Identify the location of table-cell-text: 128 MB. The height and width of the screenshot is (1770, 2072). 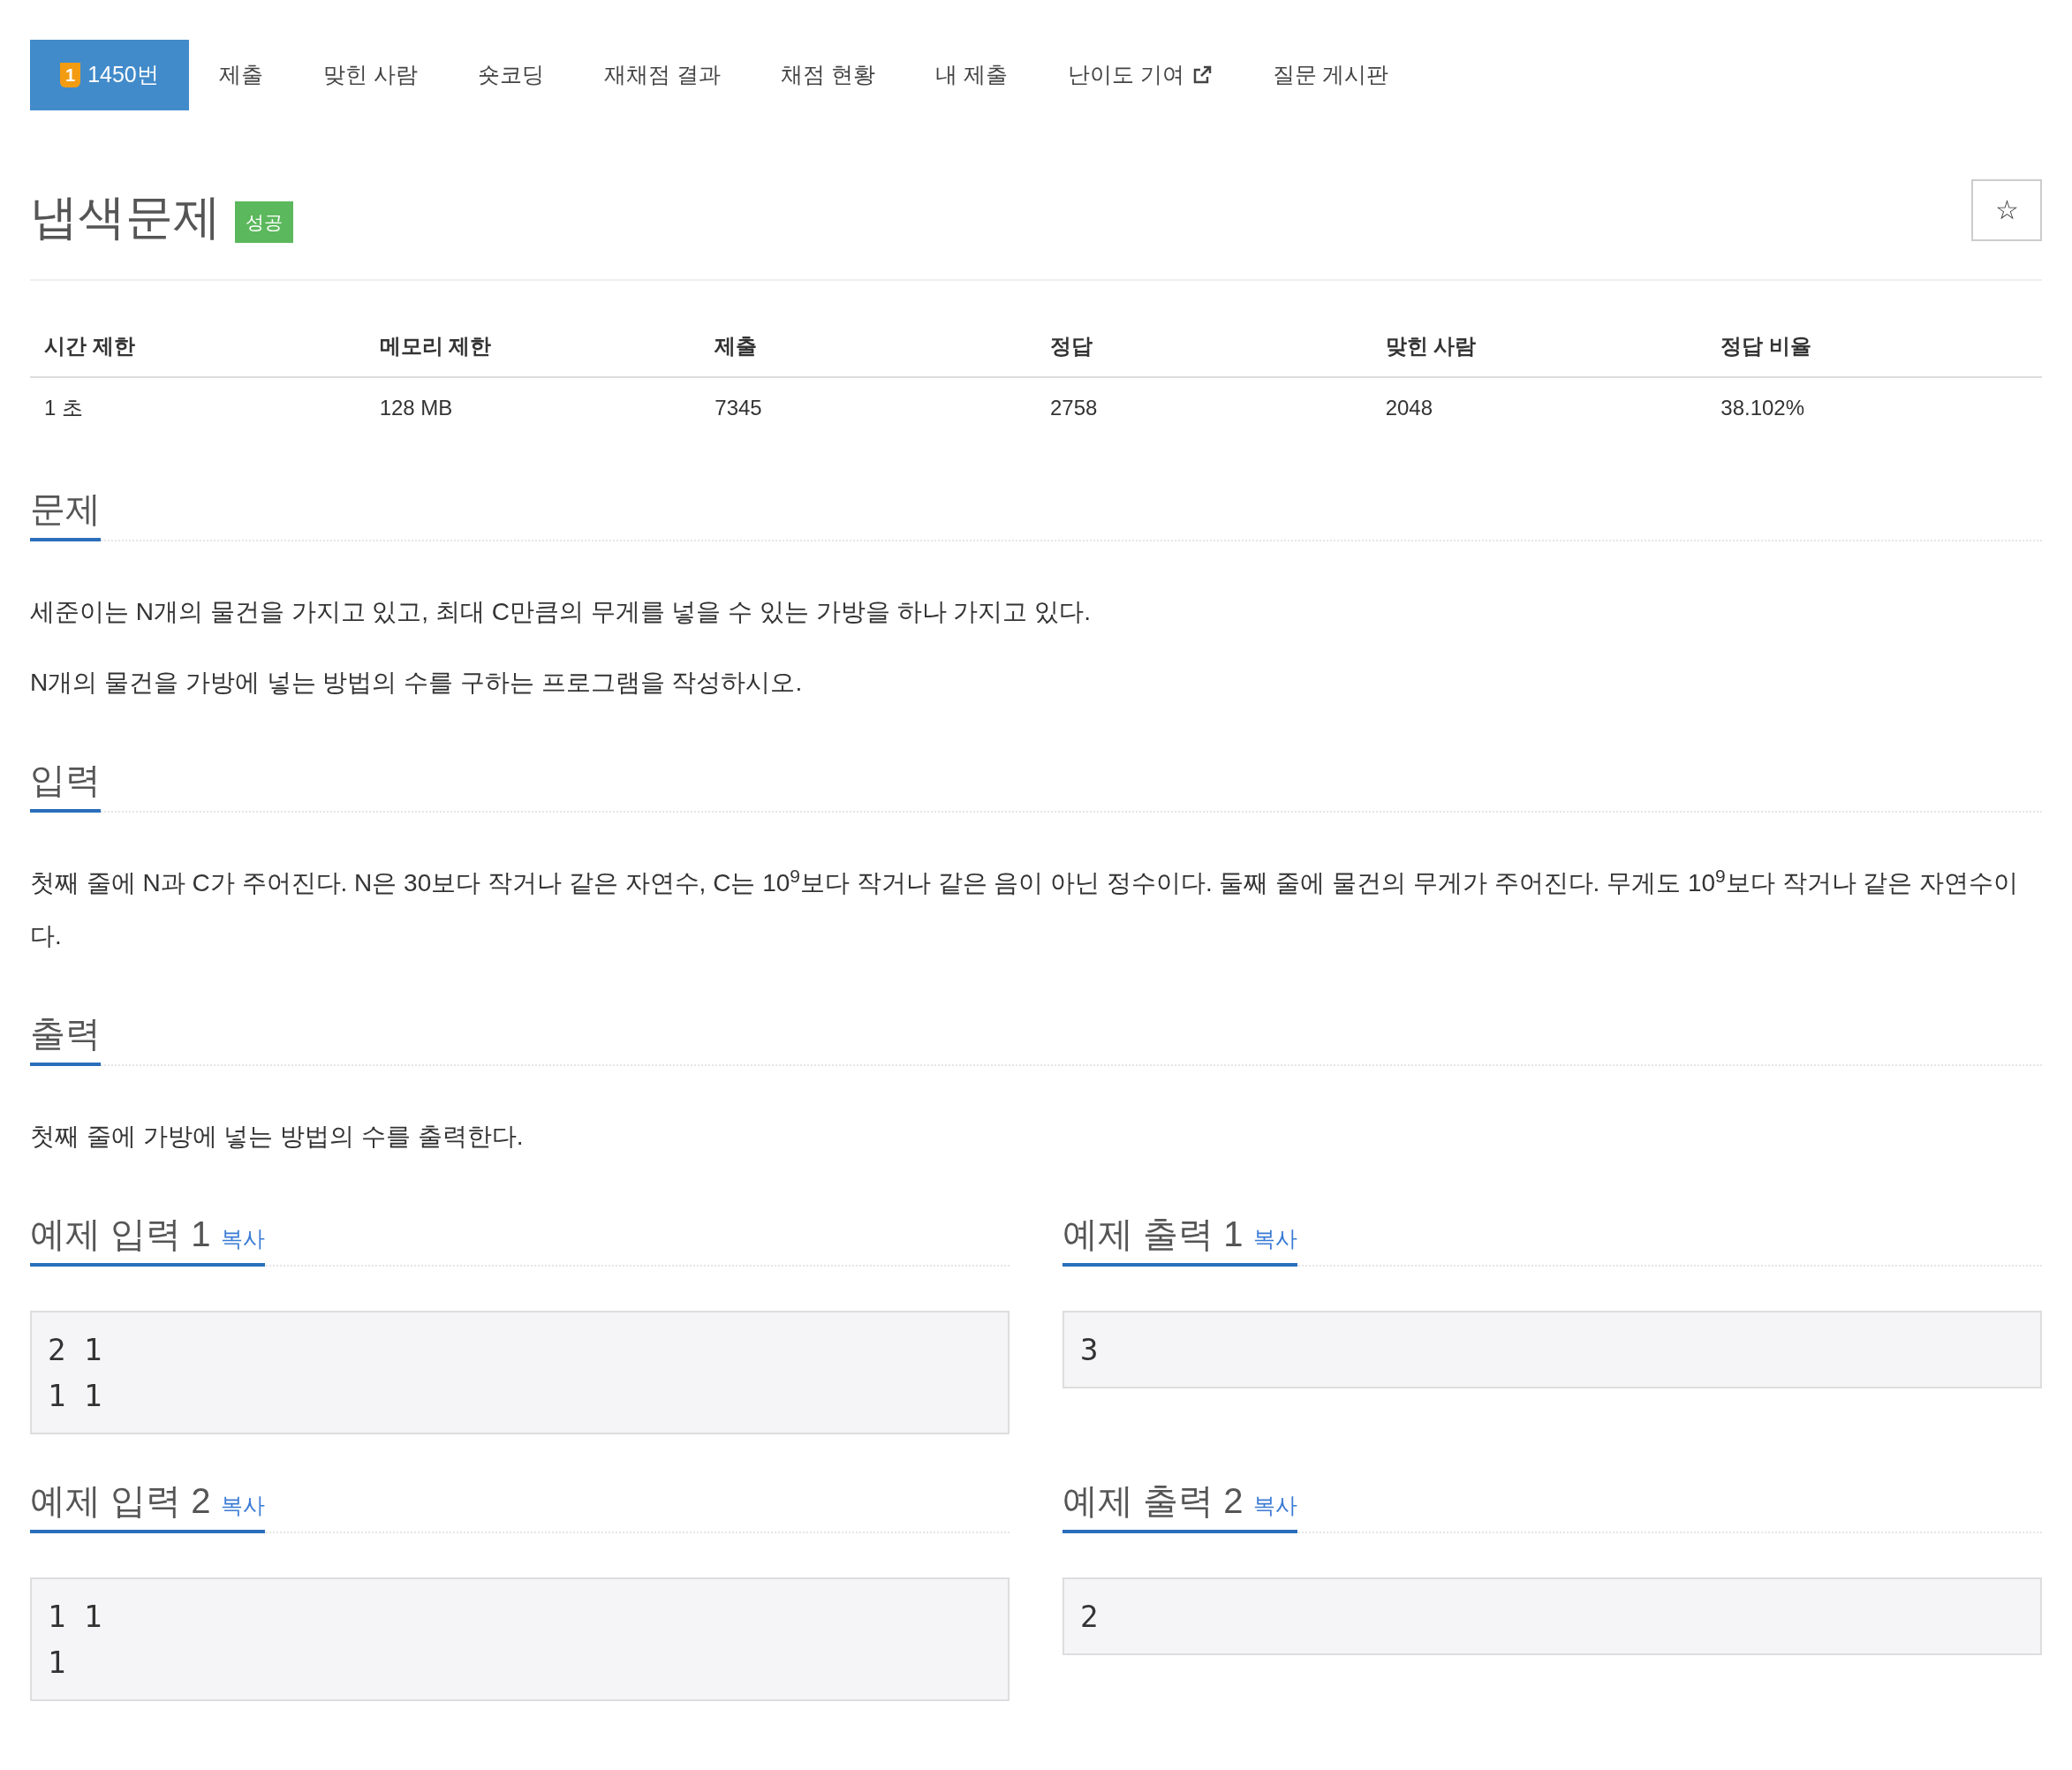
(416, 408).